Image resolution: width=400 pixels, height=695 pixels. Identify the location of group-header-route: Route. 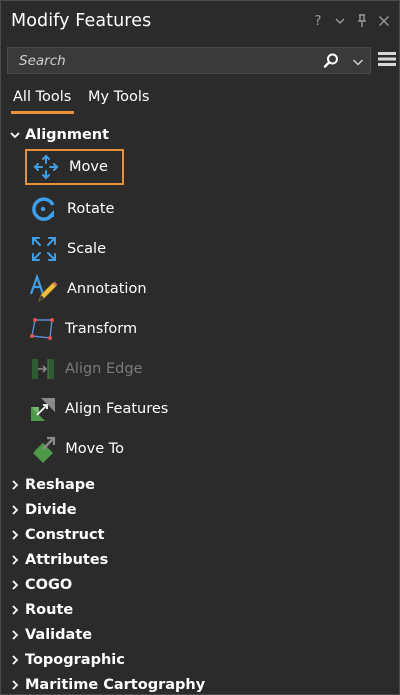
(41, 610).